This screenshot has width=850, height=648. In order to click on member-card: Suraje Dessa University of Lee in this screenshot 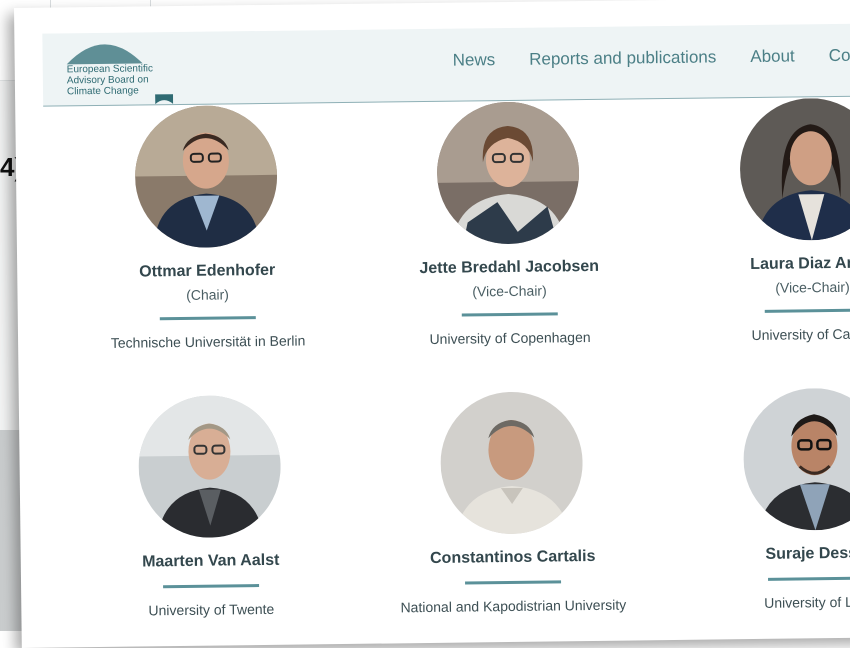, I will do `click(772, 499)`.